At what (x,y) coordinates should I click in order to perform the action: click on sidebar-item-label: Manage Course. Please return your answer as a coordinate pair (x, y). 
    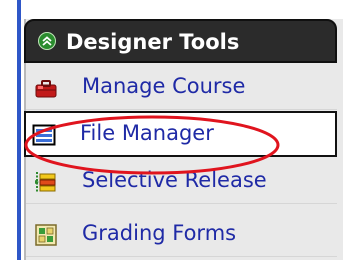
    Looking at the image, I should click on (163, 86).